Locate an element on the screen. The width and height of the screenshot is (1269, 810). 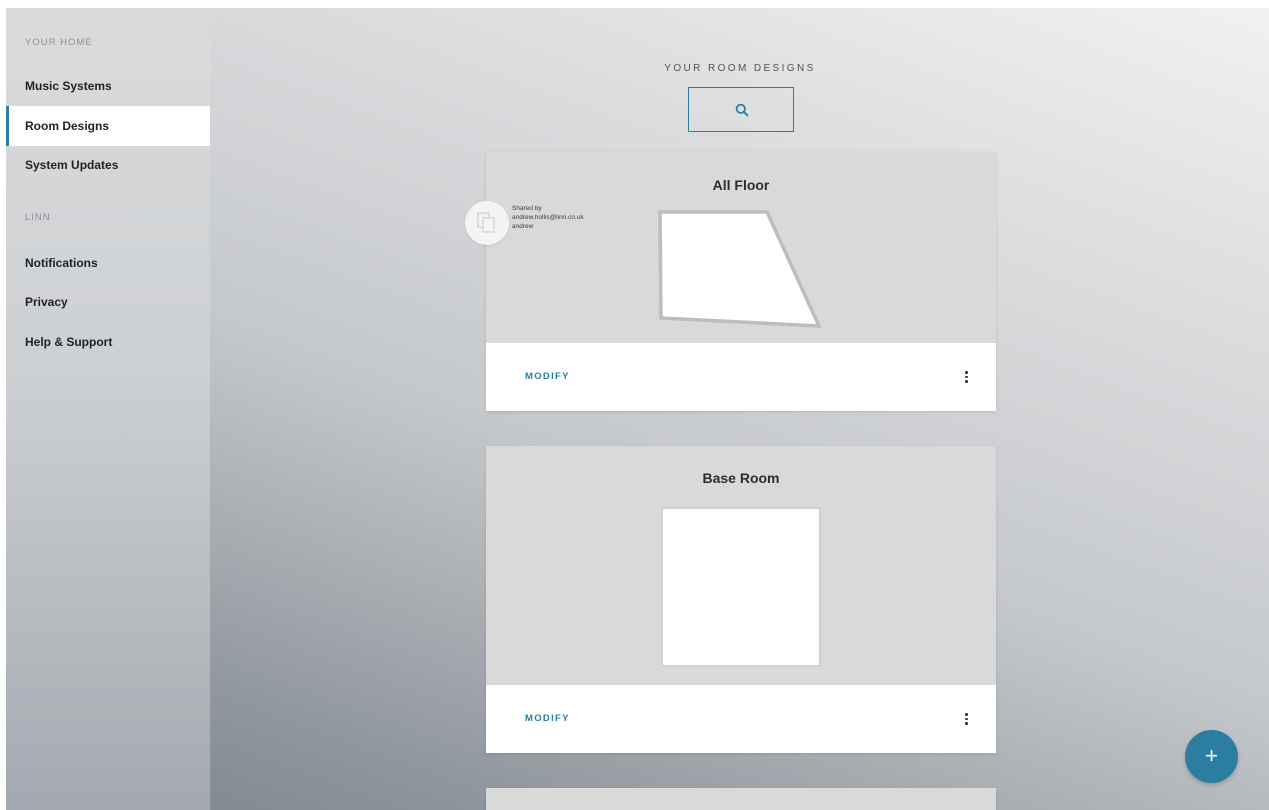
card-title: Base Room is located at coordinates (741, 478).